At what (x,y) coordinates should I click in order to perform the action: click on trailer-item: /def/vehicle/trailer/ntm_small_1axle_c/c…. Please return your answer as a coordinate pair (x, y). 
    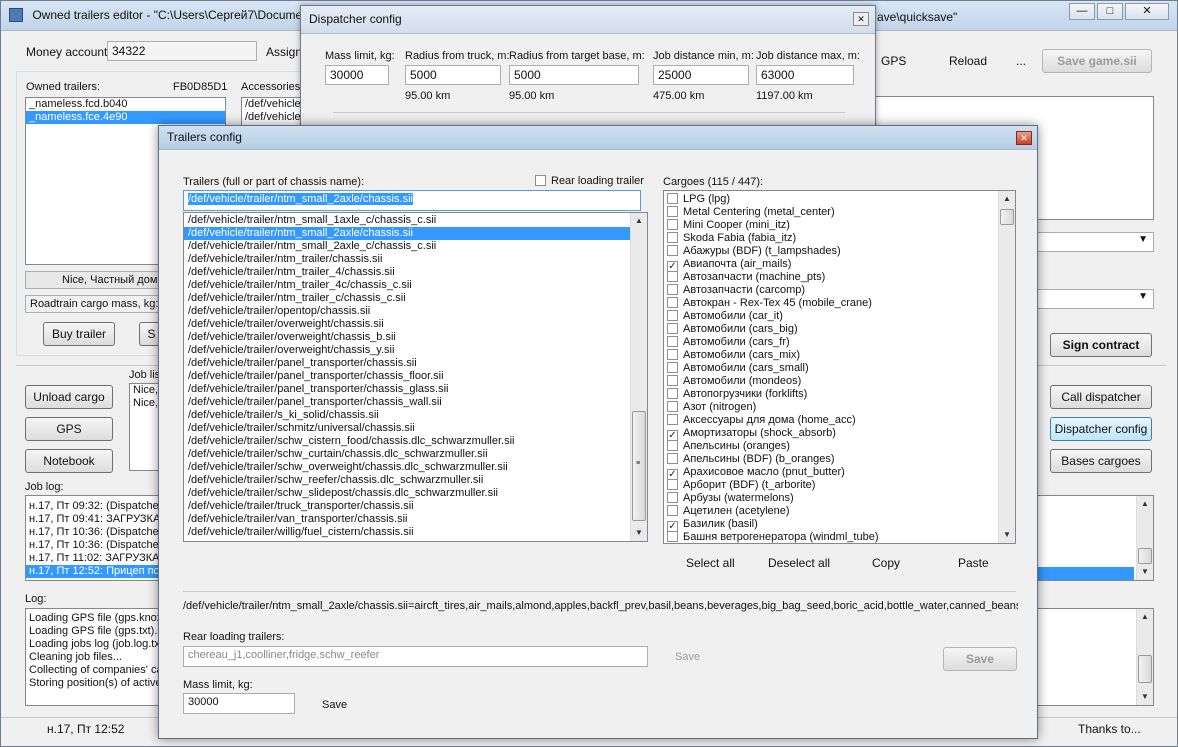
    Looking at the image, I should click on (415, 220).